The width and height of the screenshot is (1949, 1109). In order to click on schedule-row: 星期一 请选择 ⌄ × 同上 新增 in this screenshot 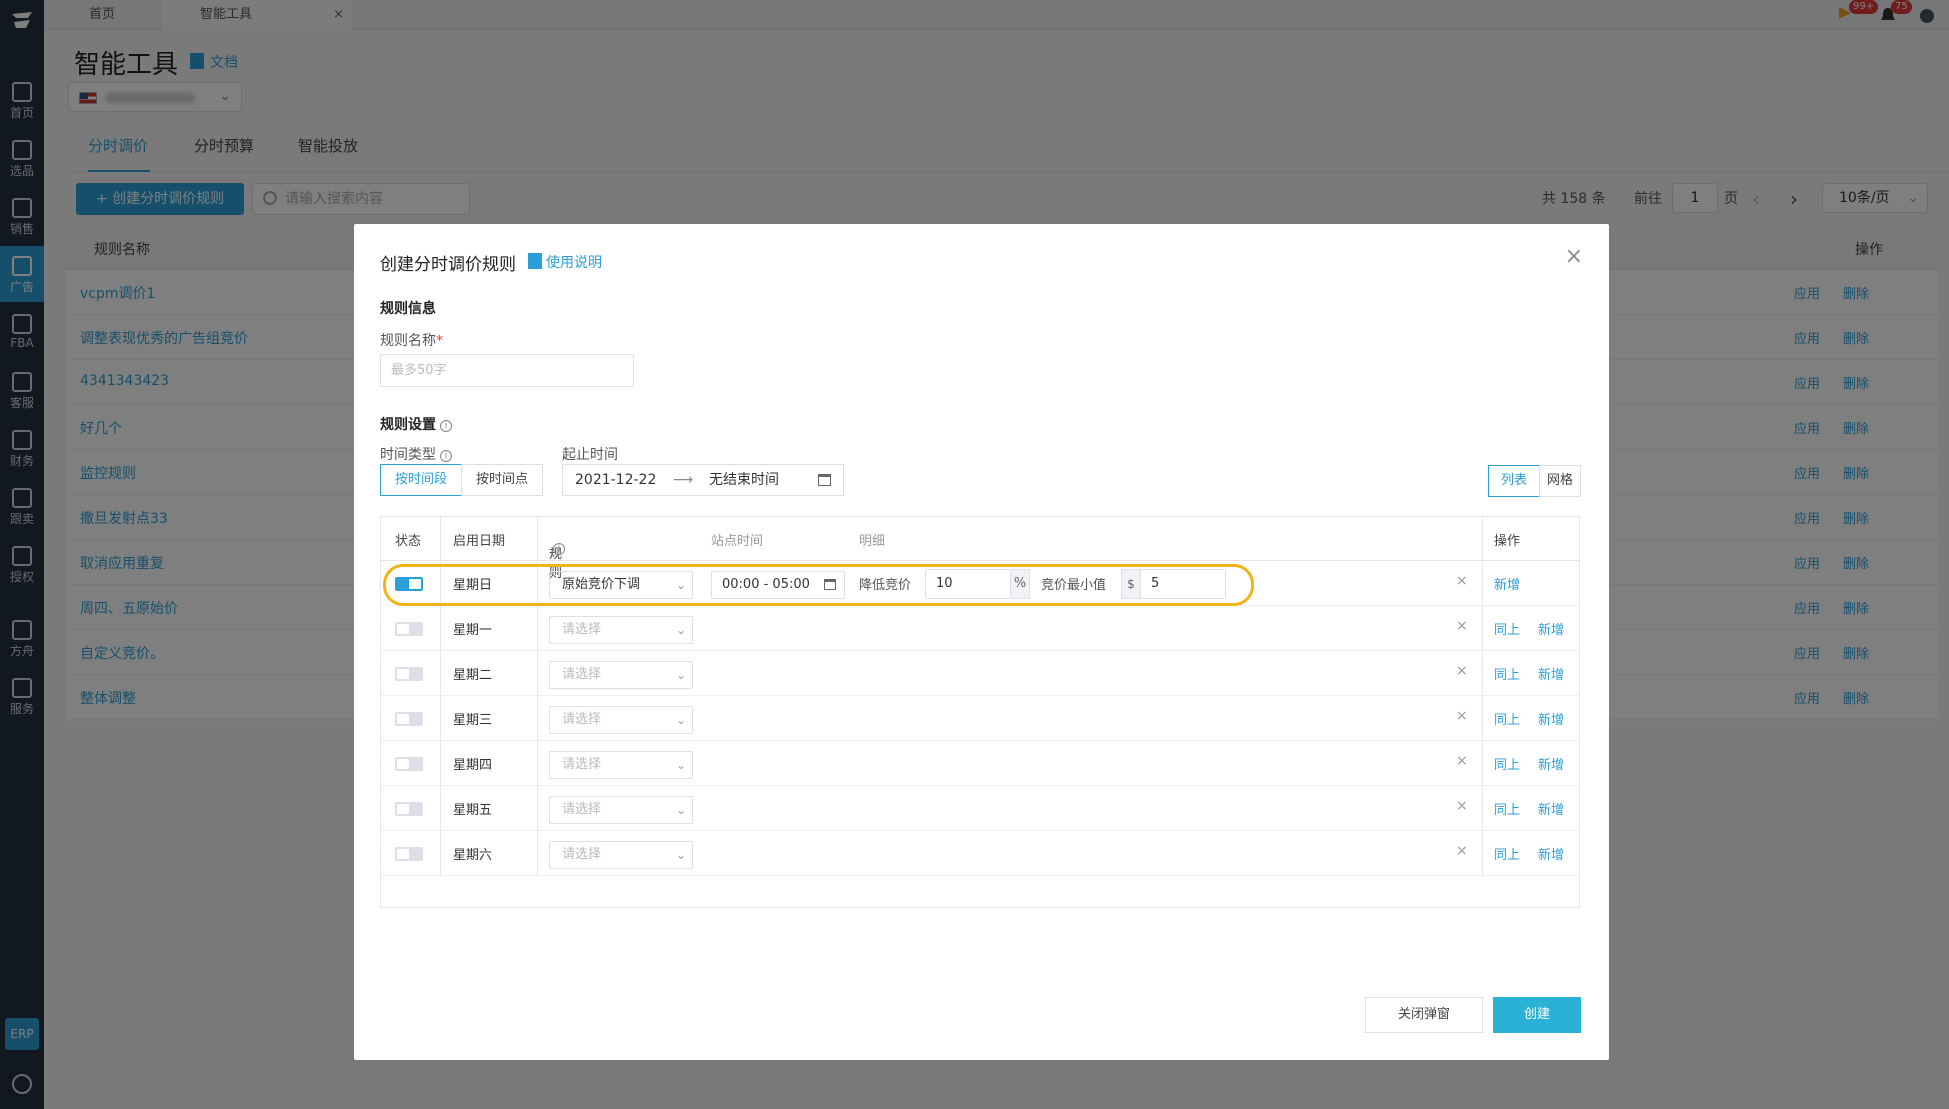, I will do `click(980, 628)`.